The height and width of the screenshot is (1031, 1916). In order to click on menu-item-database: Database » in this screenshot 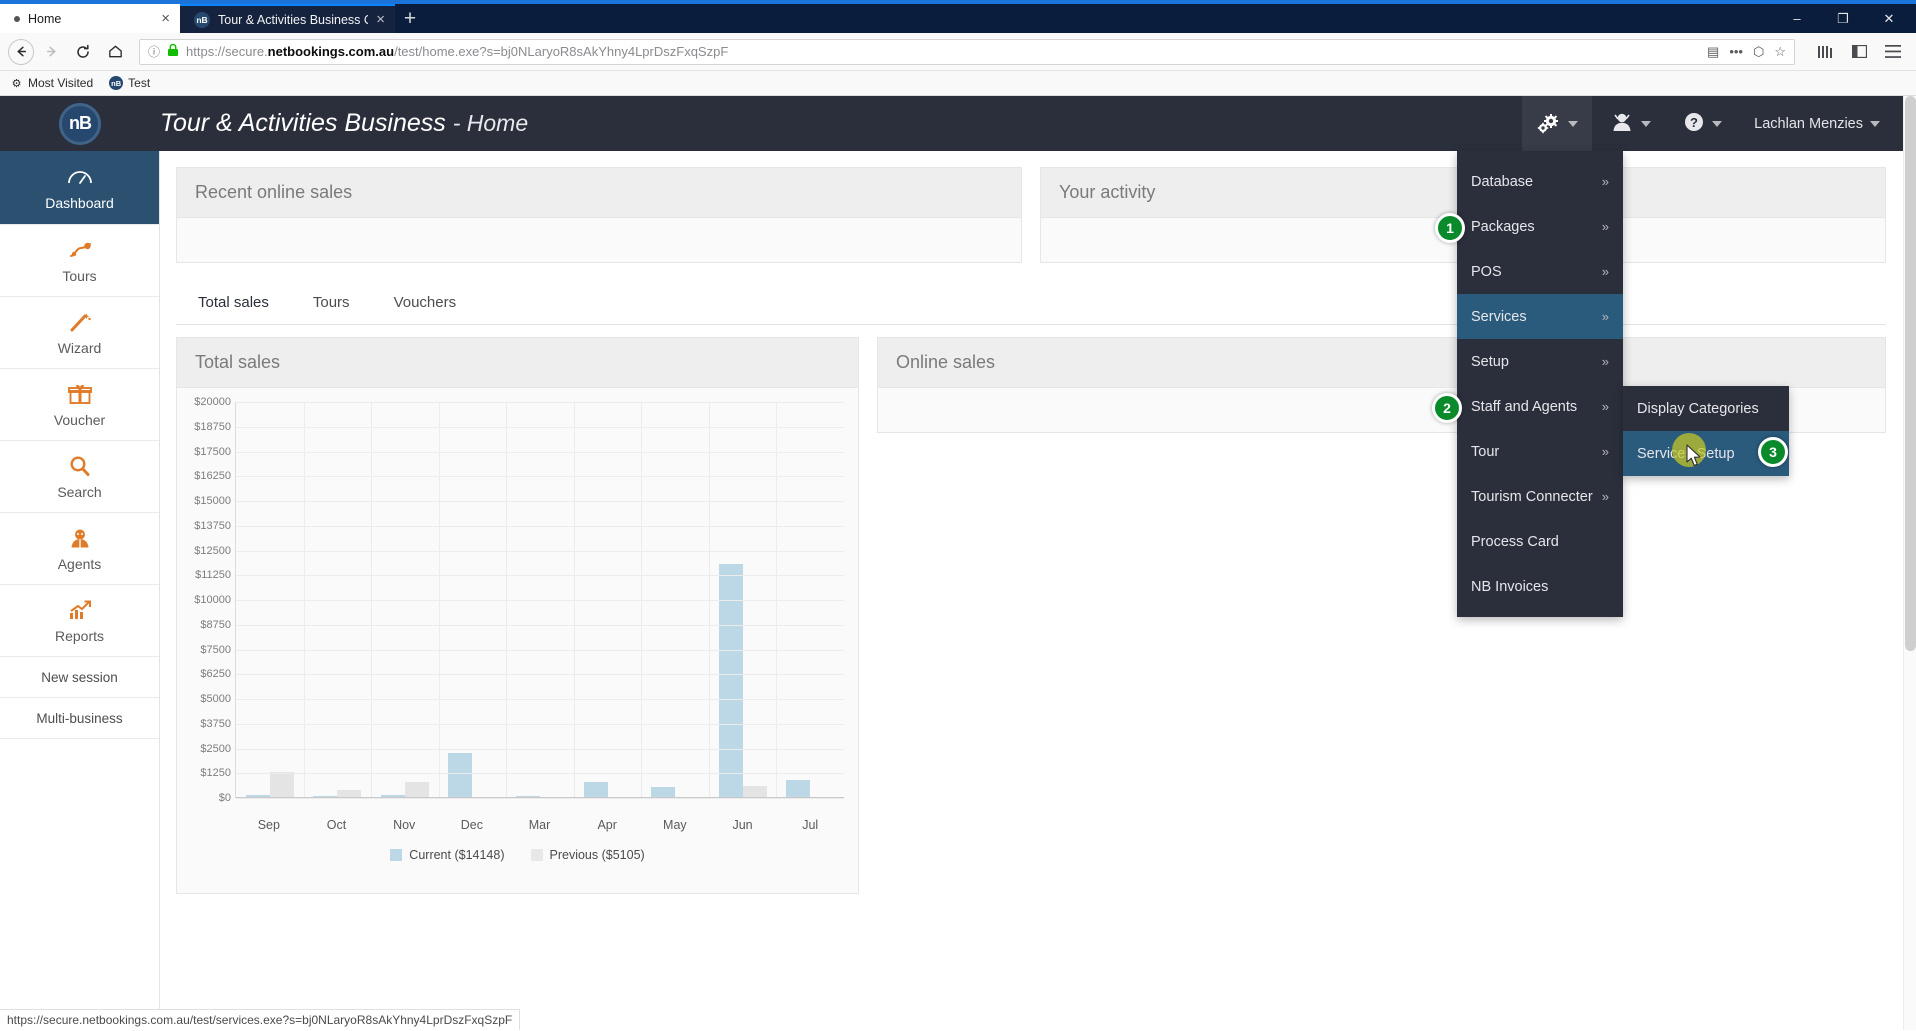, I will do `click(1540, 181)`.